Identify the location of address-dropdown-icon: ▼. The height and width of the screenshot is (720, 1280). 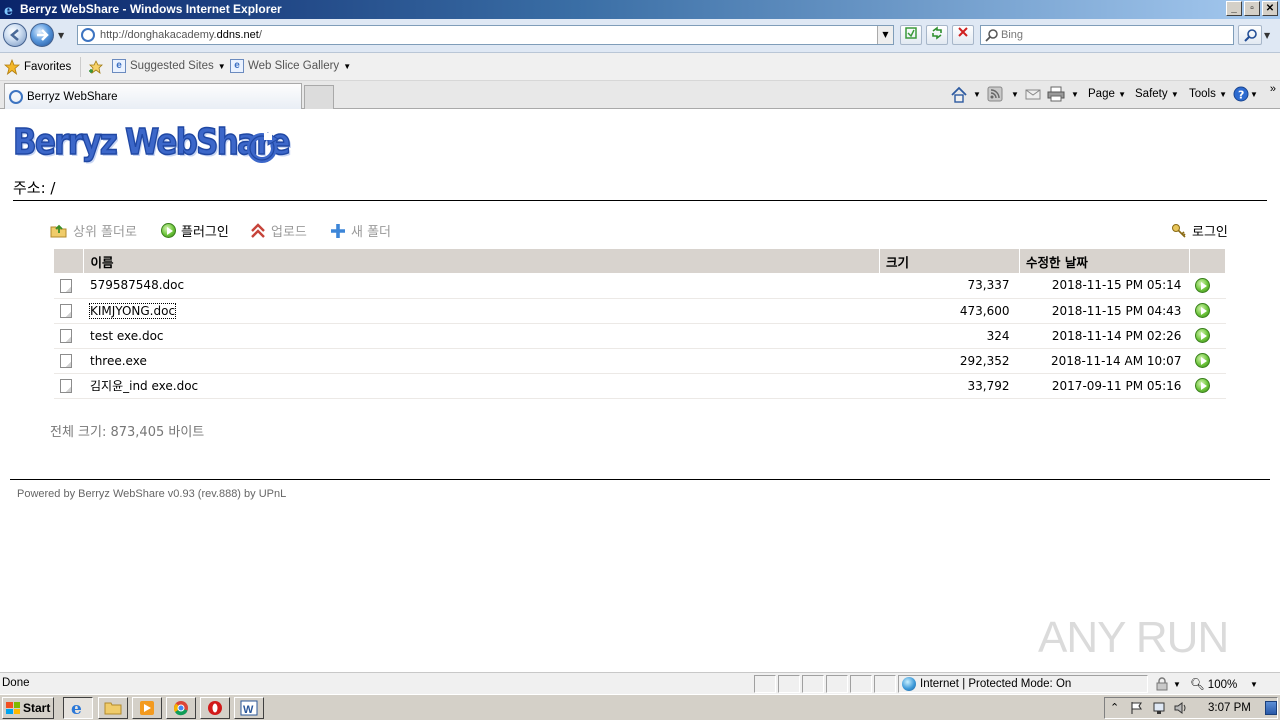
(885, 35).